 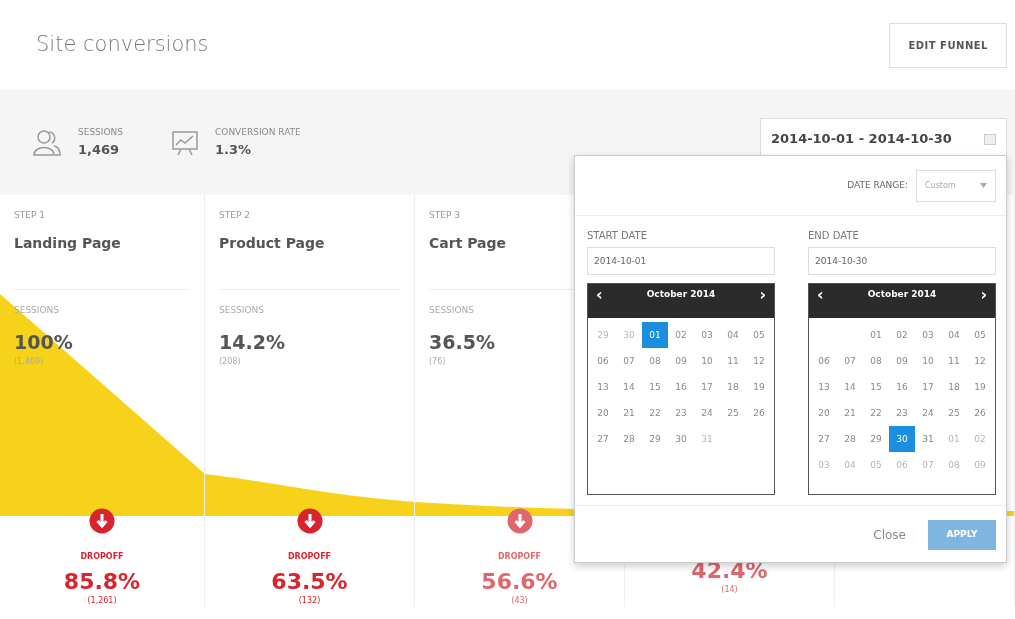 What do you see at coordinates (877, 185) in the screenshot?
I see `date-range-label: DATE RANGE:` at bounding box center [877, 185].